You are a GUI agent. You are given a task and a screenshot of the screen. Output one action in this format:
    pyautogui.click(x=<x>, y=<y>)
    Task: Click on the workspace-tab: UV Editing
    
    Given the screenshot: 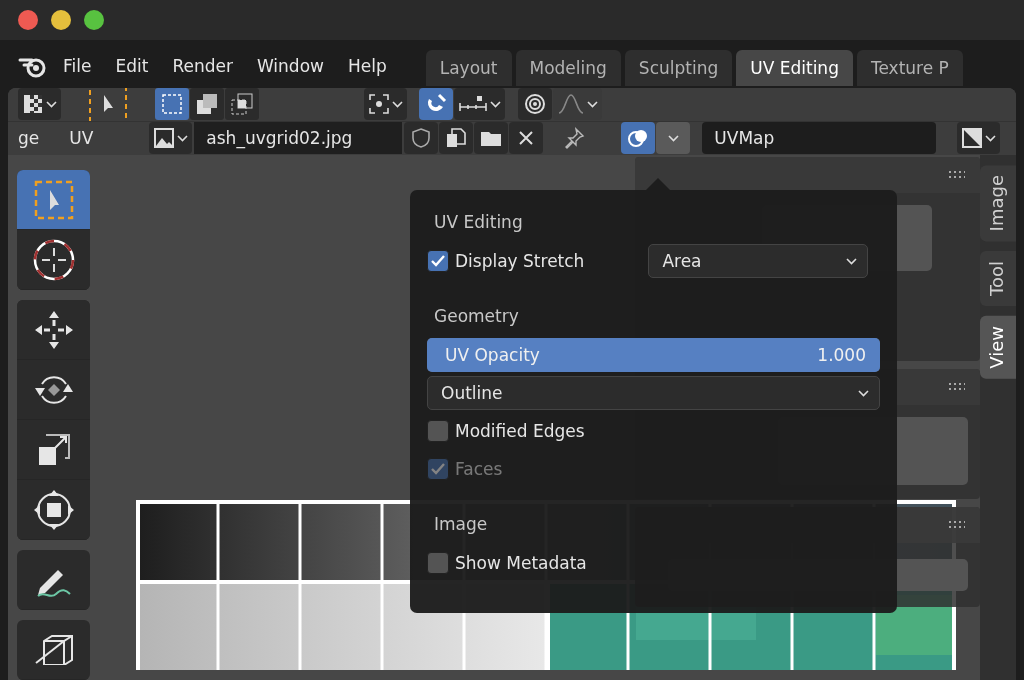 What is the action you would take?
    pyautogui.click(x=794, y=68)
    